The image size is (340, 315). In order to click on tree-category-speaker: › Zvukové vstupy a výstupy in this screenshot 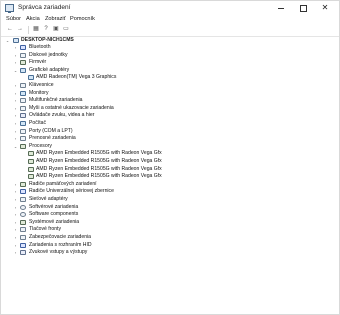, I will do `click(170, 252)`.